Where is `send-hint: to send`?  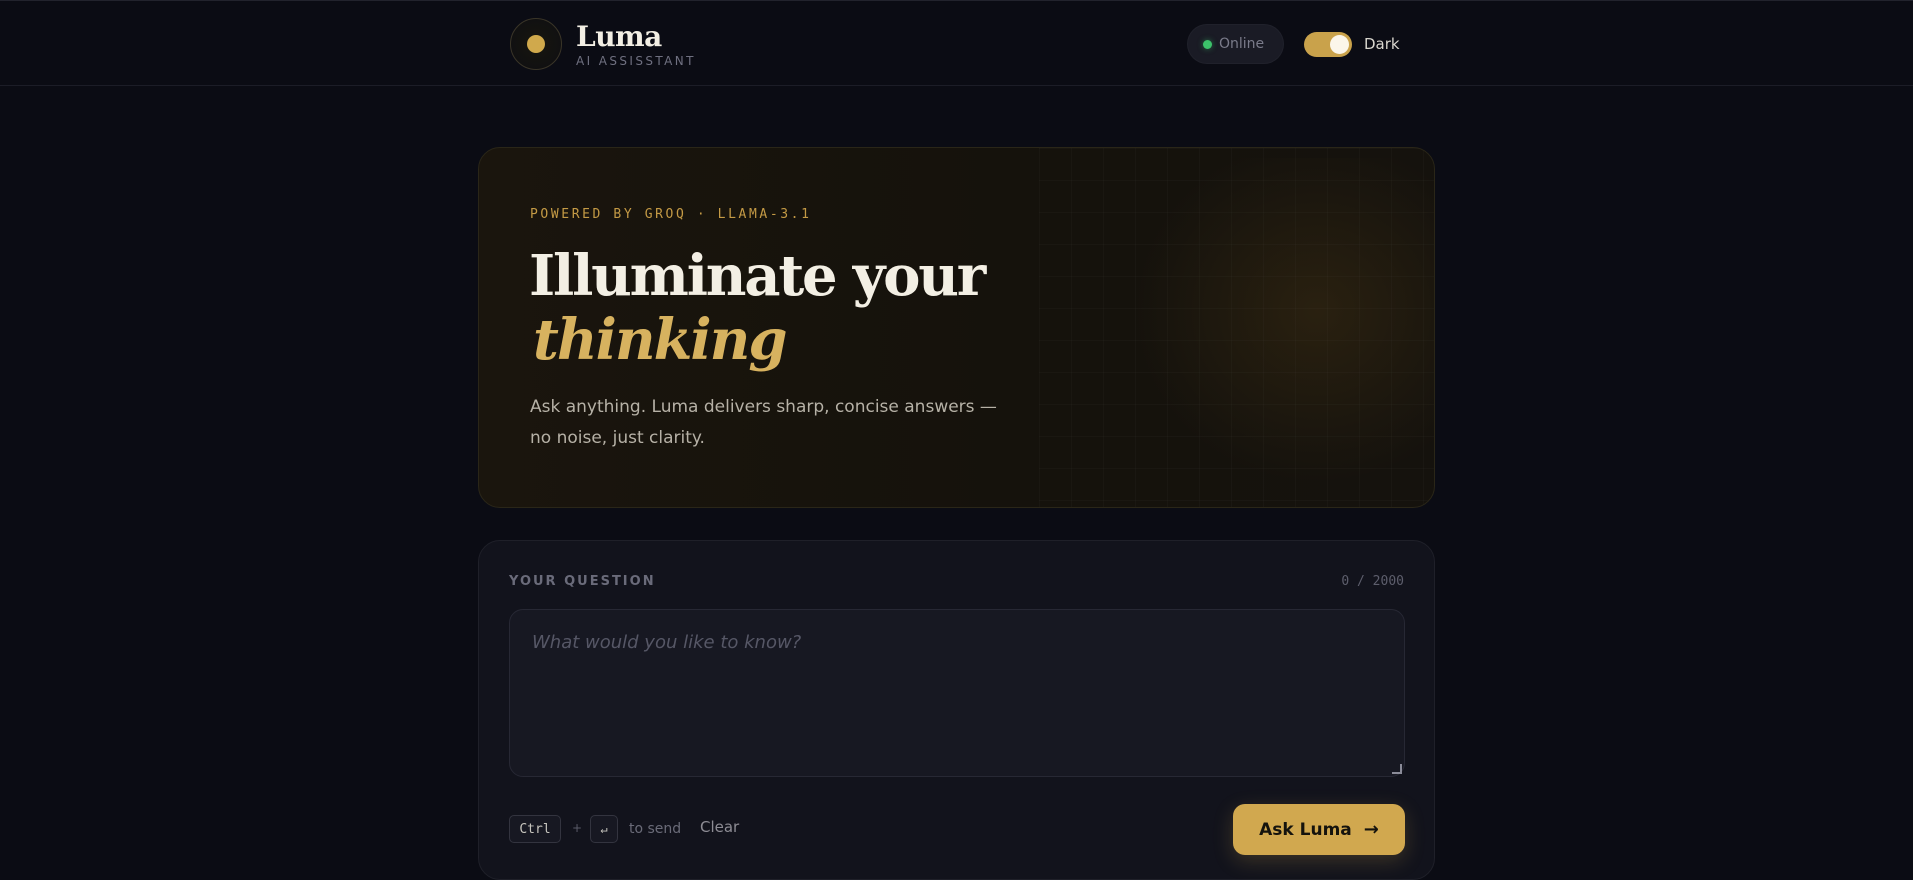 send-hint: to send is located at coordinates (655, 829).